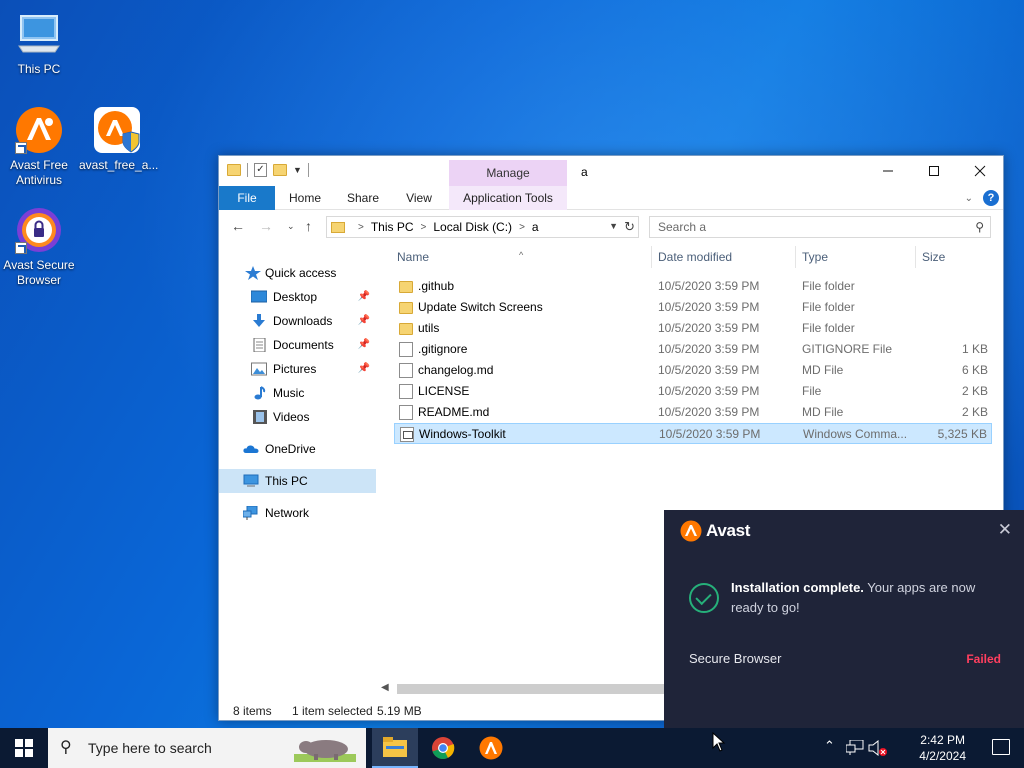 The height and width of the screenshot is (768, 1024). What do you see at coordinates (611, 171) in the screenshot?
I see `title-bar: ✓ ▼ Manage a` at bounding box center [611, 171].